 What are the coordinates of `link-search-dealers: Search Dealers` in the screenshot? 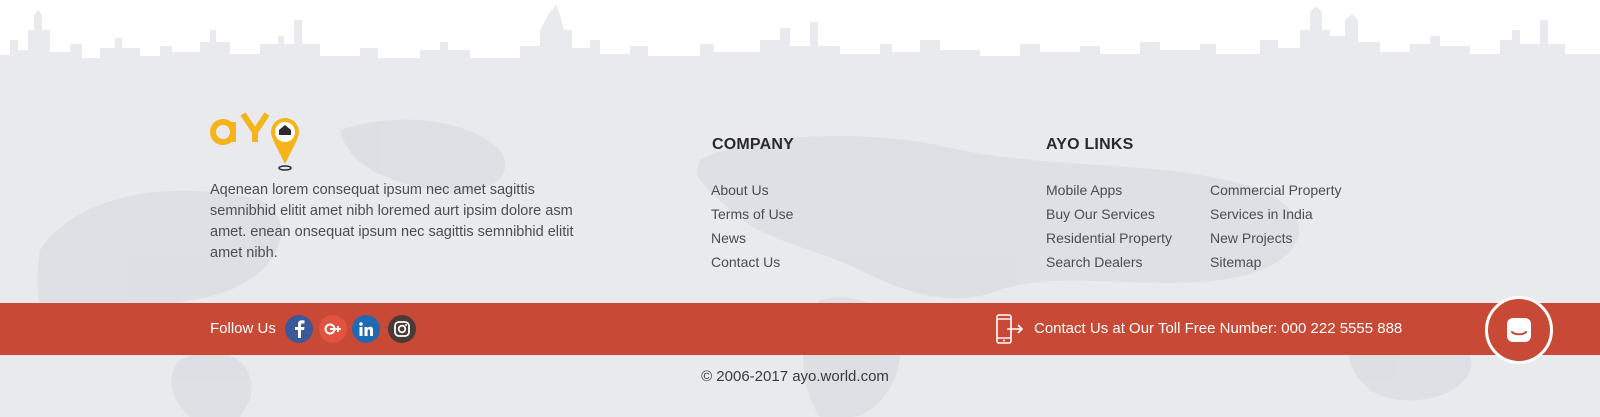 It's located at (1109, 262).